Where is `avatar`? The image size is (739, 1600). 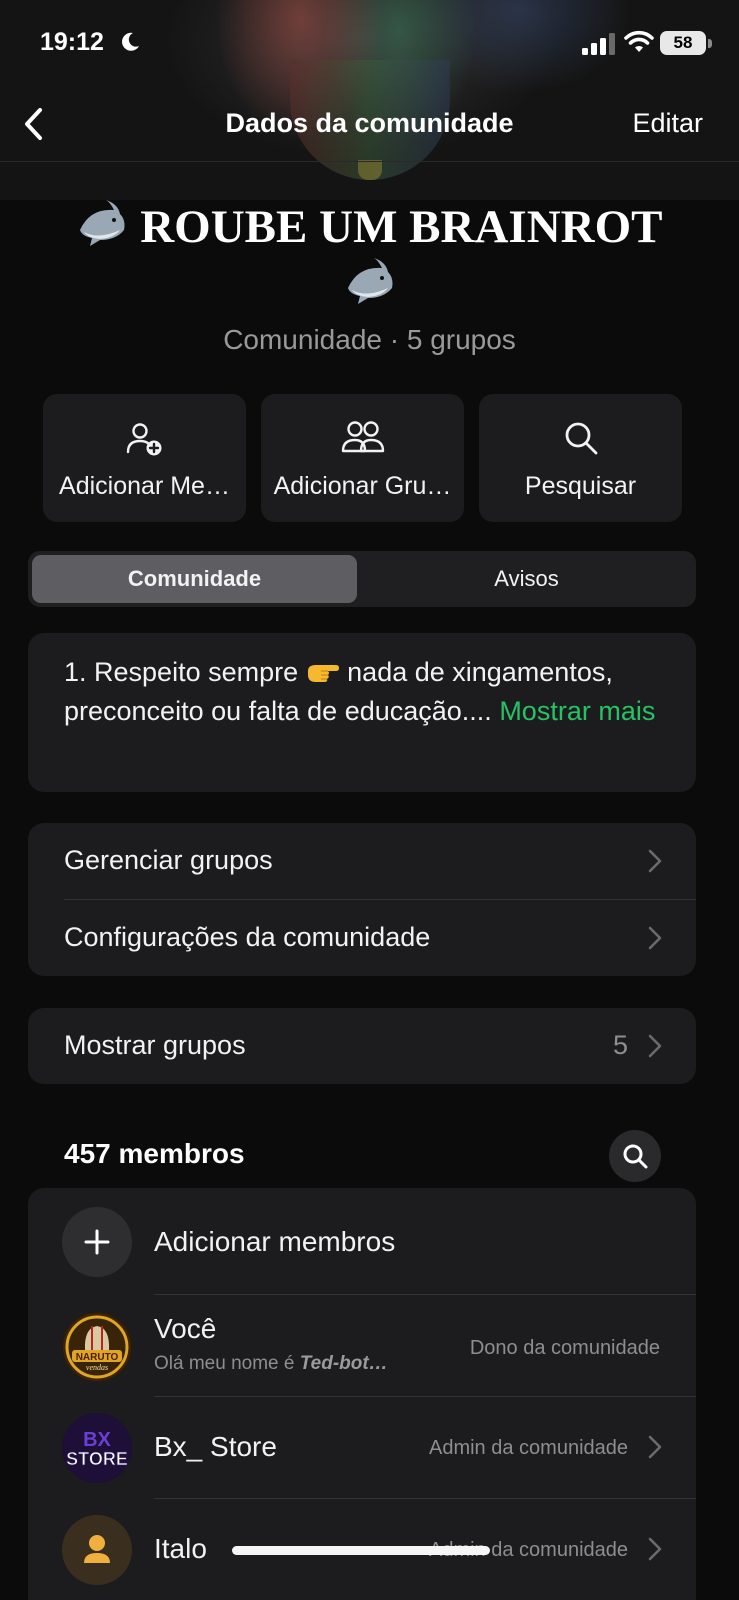 avatar is located at coordinates (97, 1550).